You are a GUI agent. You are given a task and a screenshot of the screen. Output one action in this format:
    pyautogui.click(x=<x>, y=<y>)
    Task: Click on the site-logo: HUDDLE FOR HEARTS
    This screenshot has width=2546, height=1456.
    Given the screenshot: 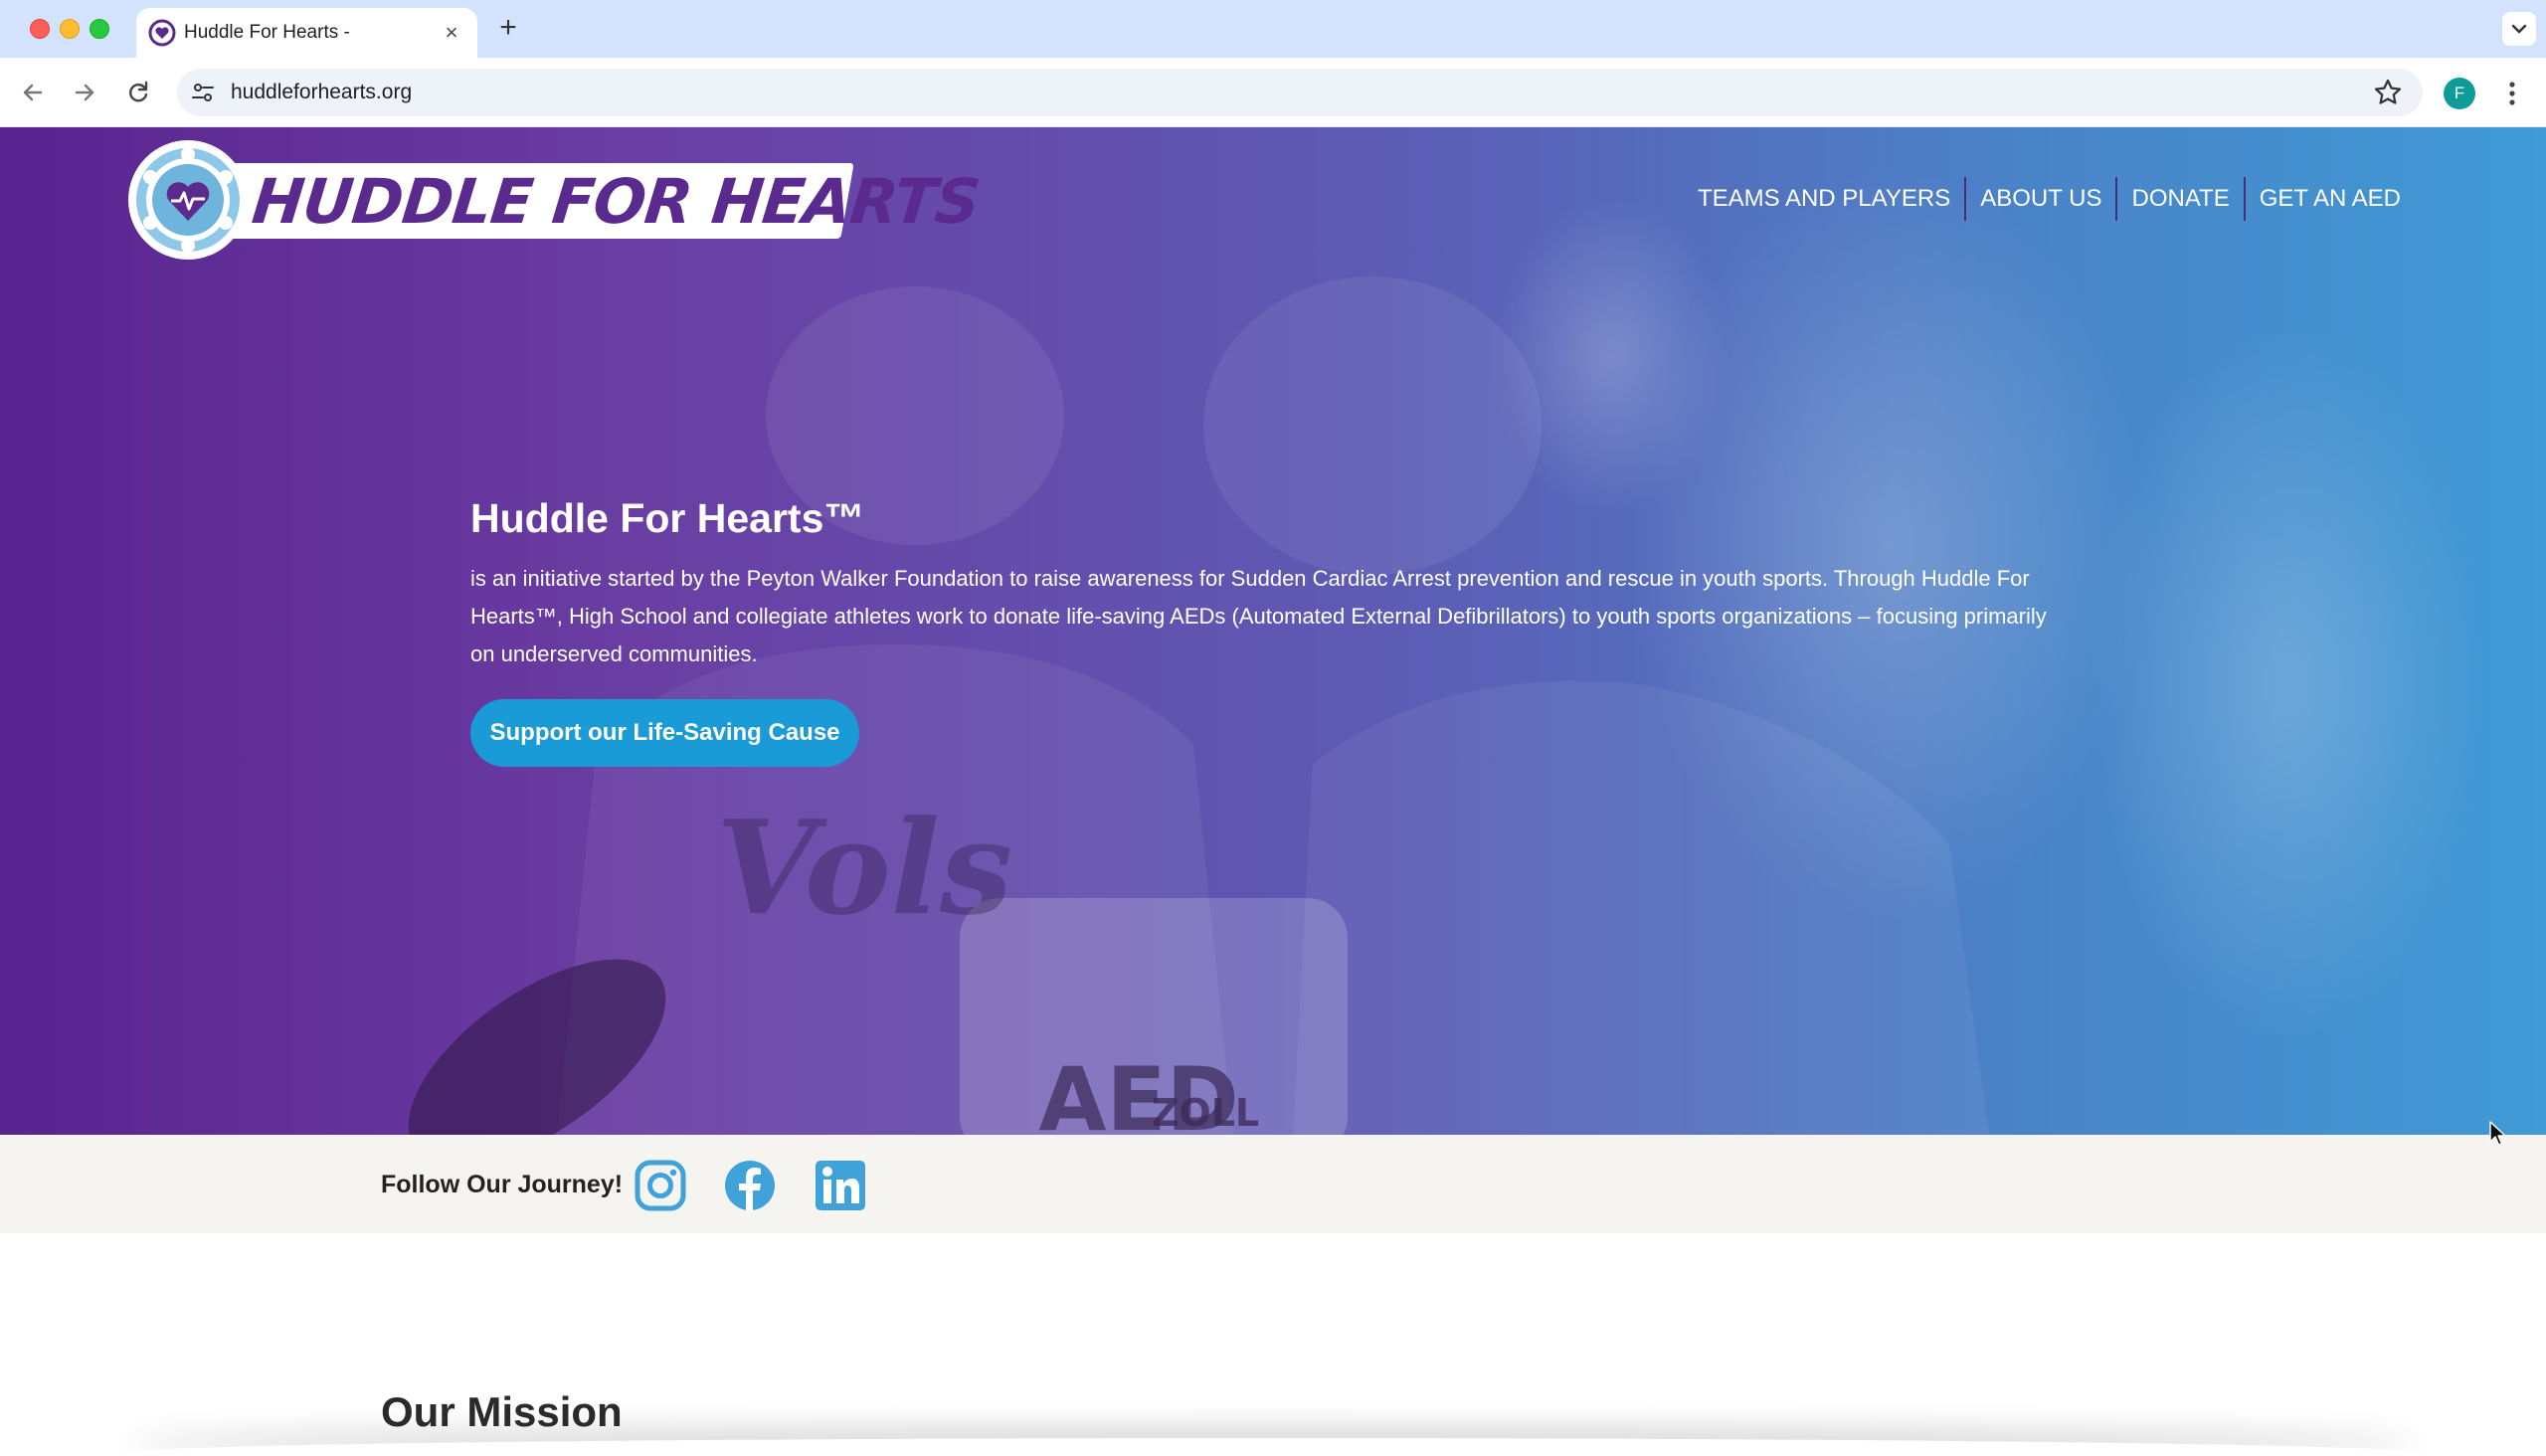 What is the action you would take?
    pyautogui.click(x=554, y=202)
    